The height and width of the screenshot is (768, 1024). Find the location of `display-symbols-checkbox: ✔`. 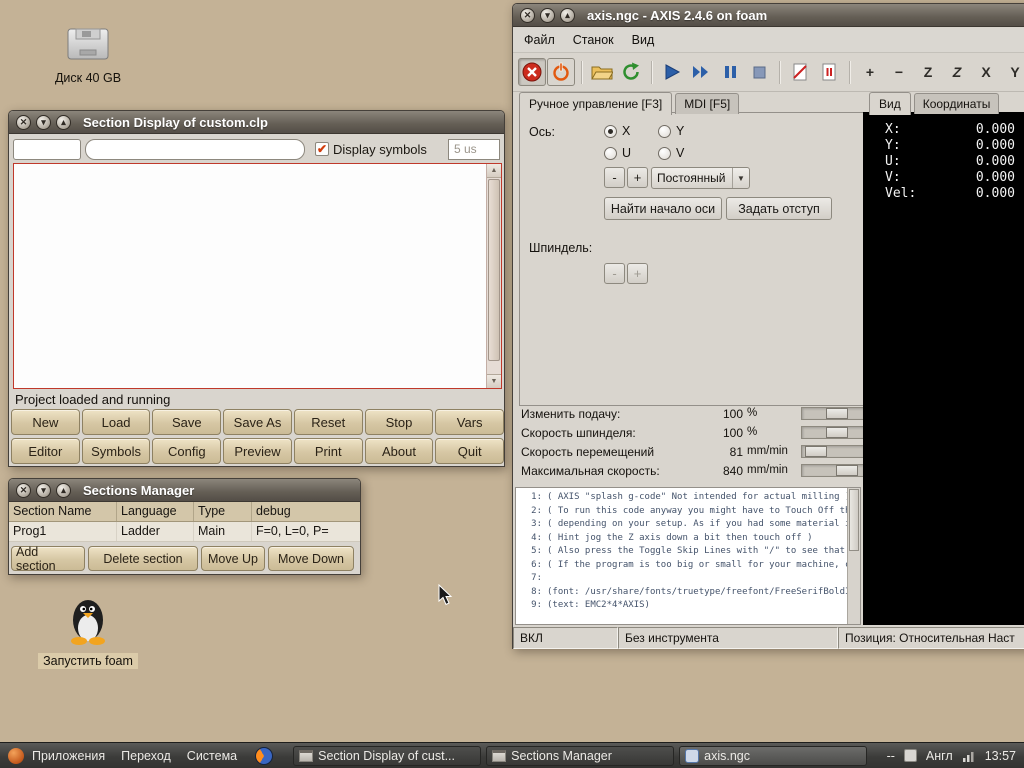

display-symbols-checkbox: ✔ is located at coordinates (322, 149).